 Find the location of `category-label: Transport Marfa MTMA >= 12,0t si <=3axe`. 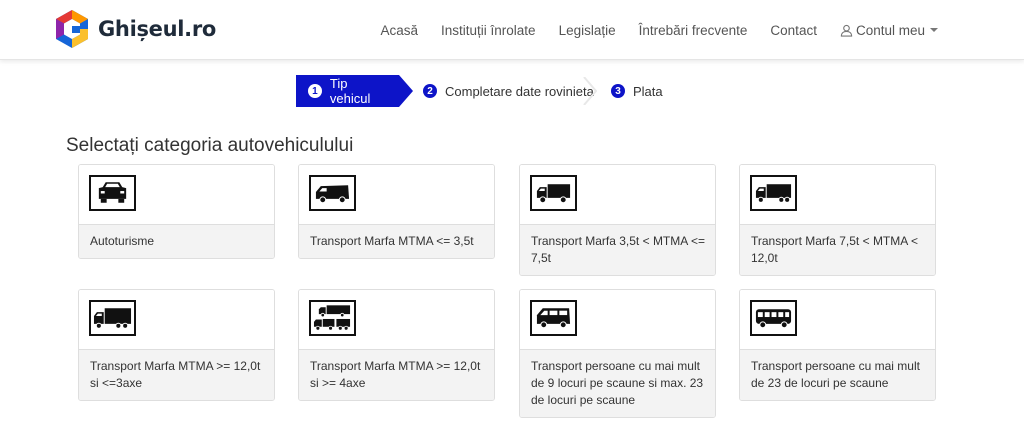

category-label: Transport Marfa MTMA >= 12,0t si <=3axe is located at coordinates (176, 375).